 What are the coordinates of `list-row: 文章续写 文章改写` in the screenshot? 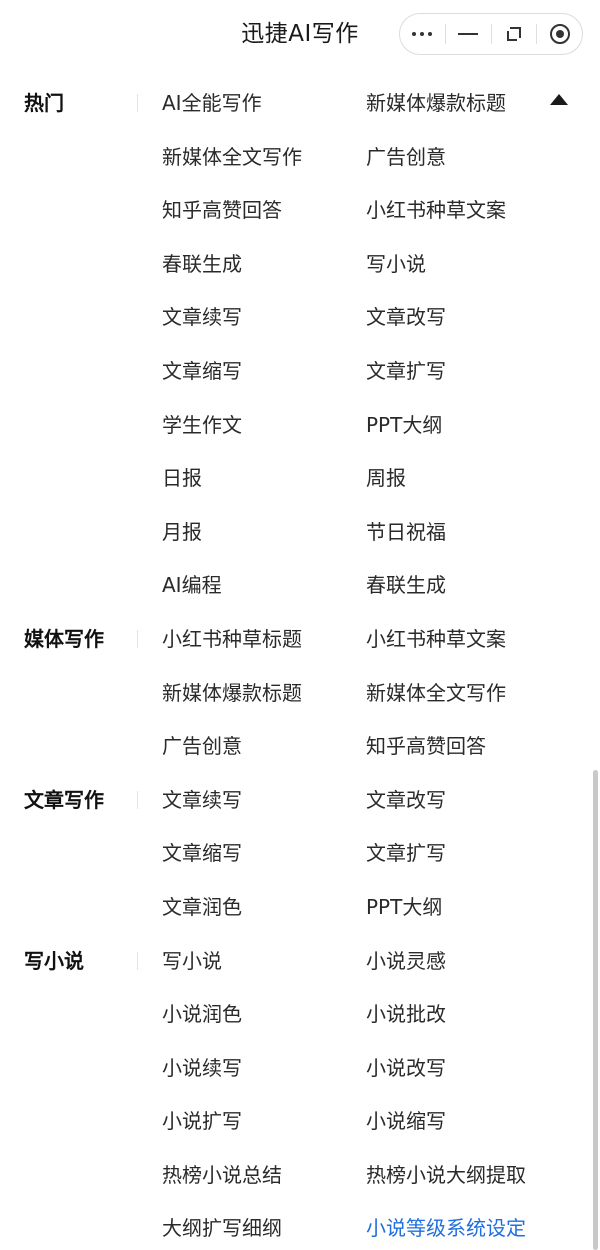 It's located at (300, 317).